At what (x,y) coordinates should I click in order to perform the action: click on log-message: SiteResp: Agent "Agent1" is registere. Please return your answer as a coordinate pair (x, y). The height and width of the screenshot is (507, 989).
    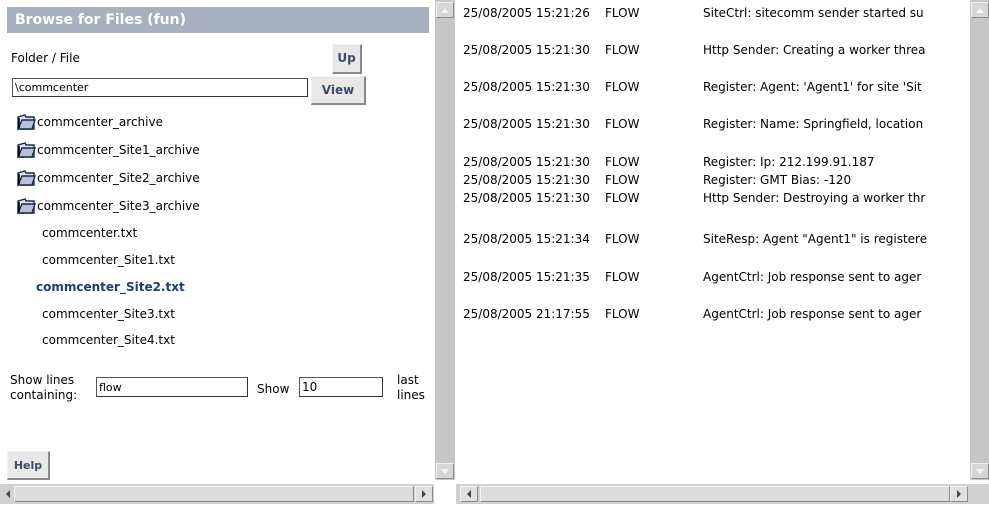
    Looking at the image, I should click on (815, 239).